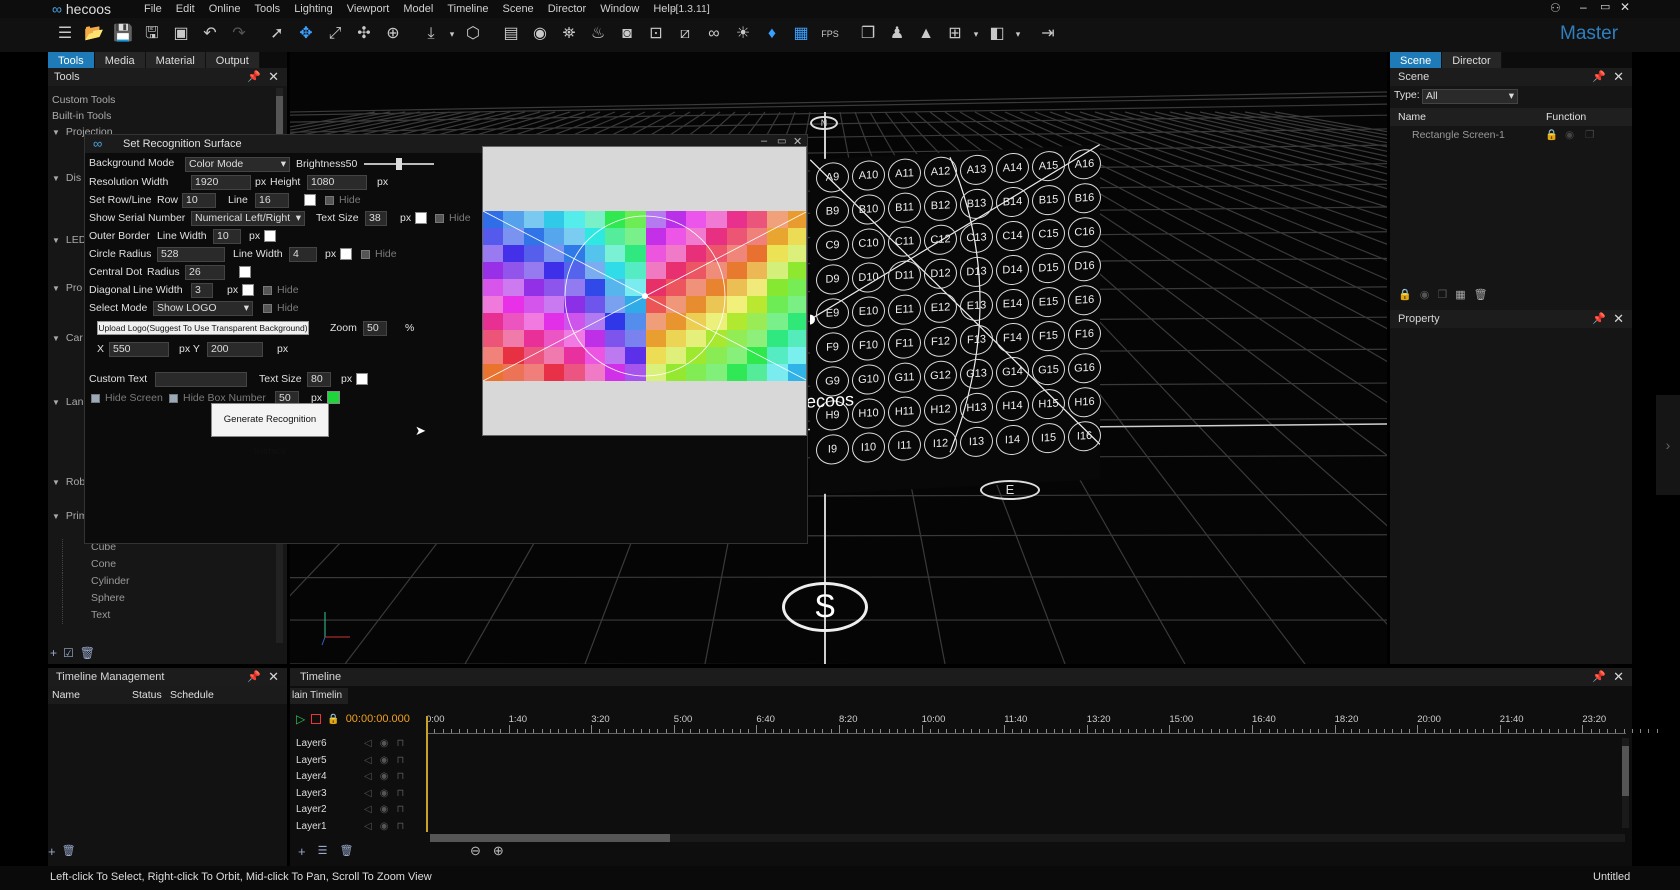 The image size is (1680, 890). What do you see at coordinates (627, 35) in the screenshot?
I see `camera-icon: ◙` at bounding box center [627, 35].